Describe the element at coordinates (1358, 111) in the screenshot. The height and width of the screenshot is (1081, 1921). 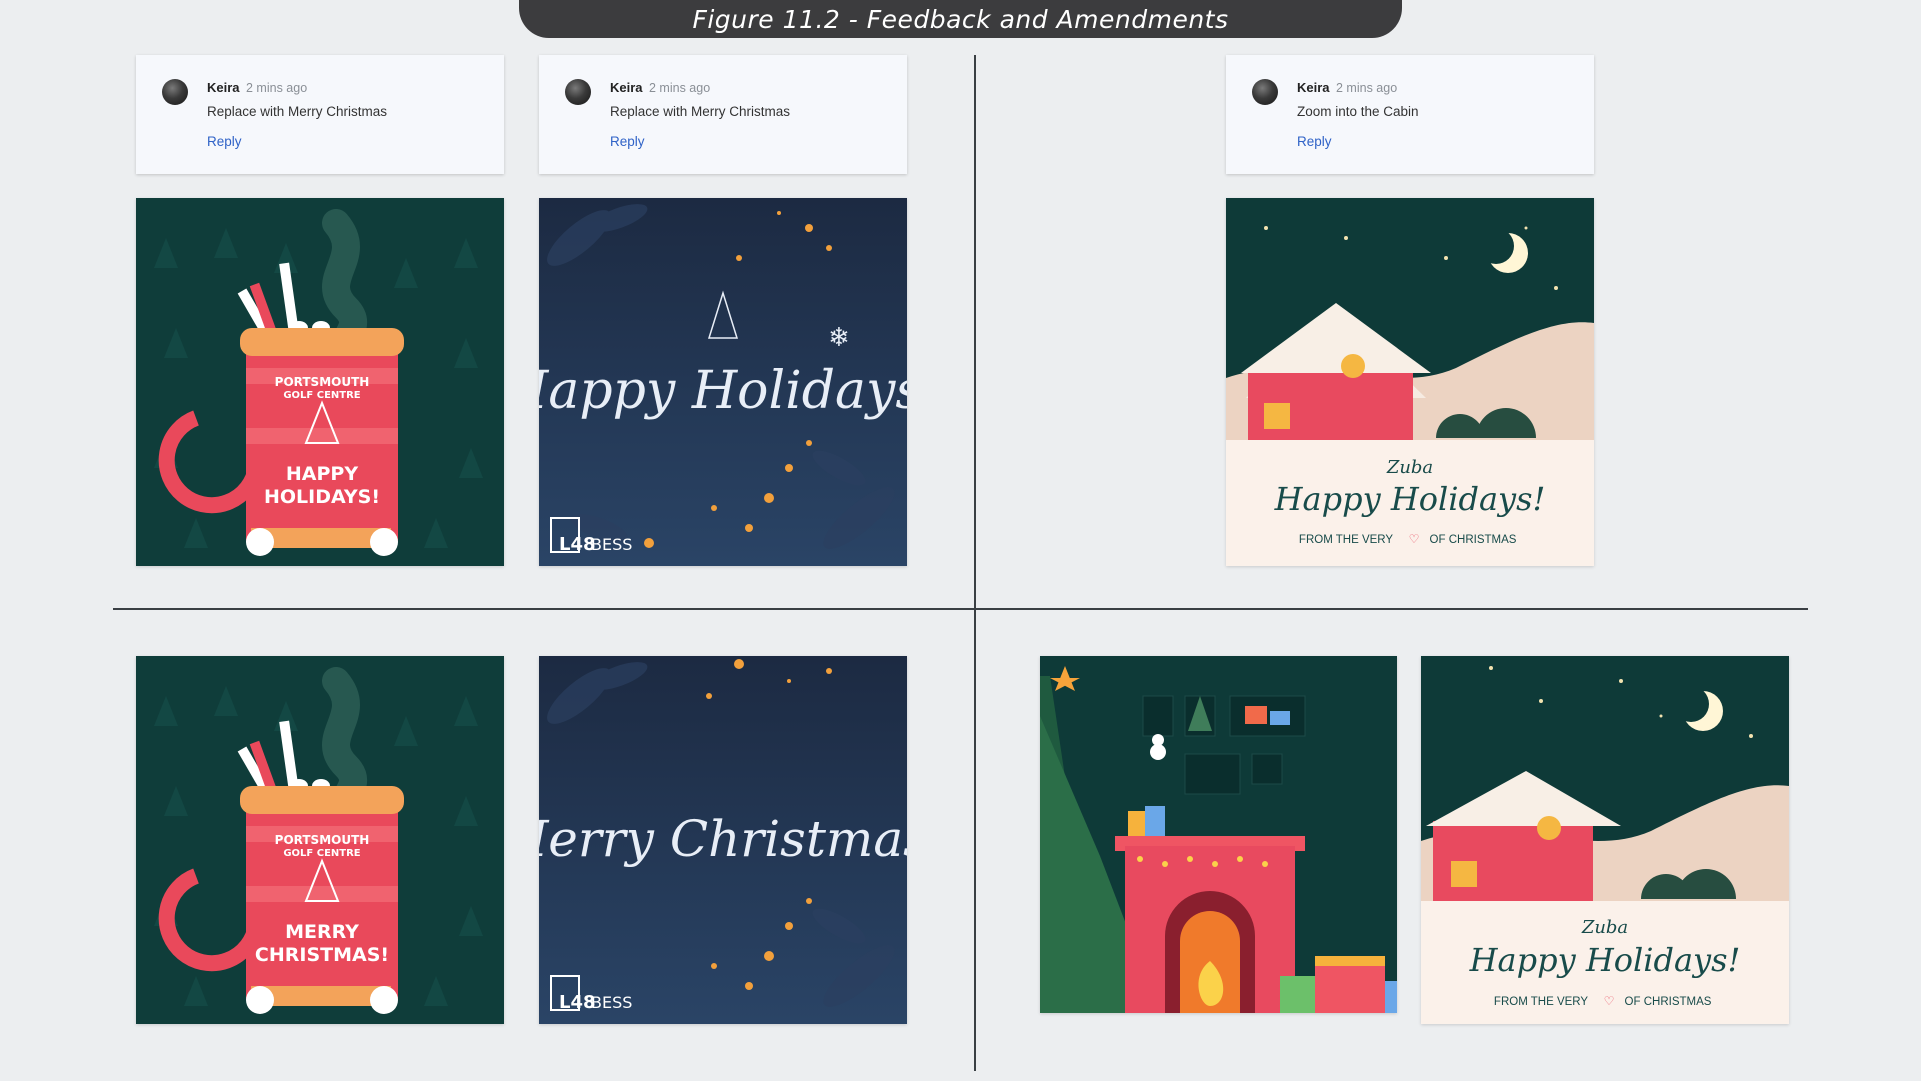
I see `comment-text: Zoom into the Cabin` at that location.